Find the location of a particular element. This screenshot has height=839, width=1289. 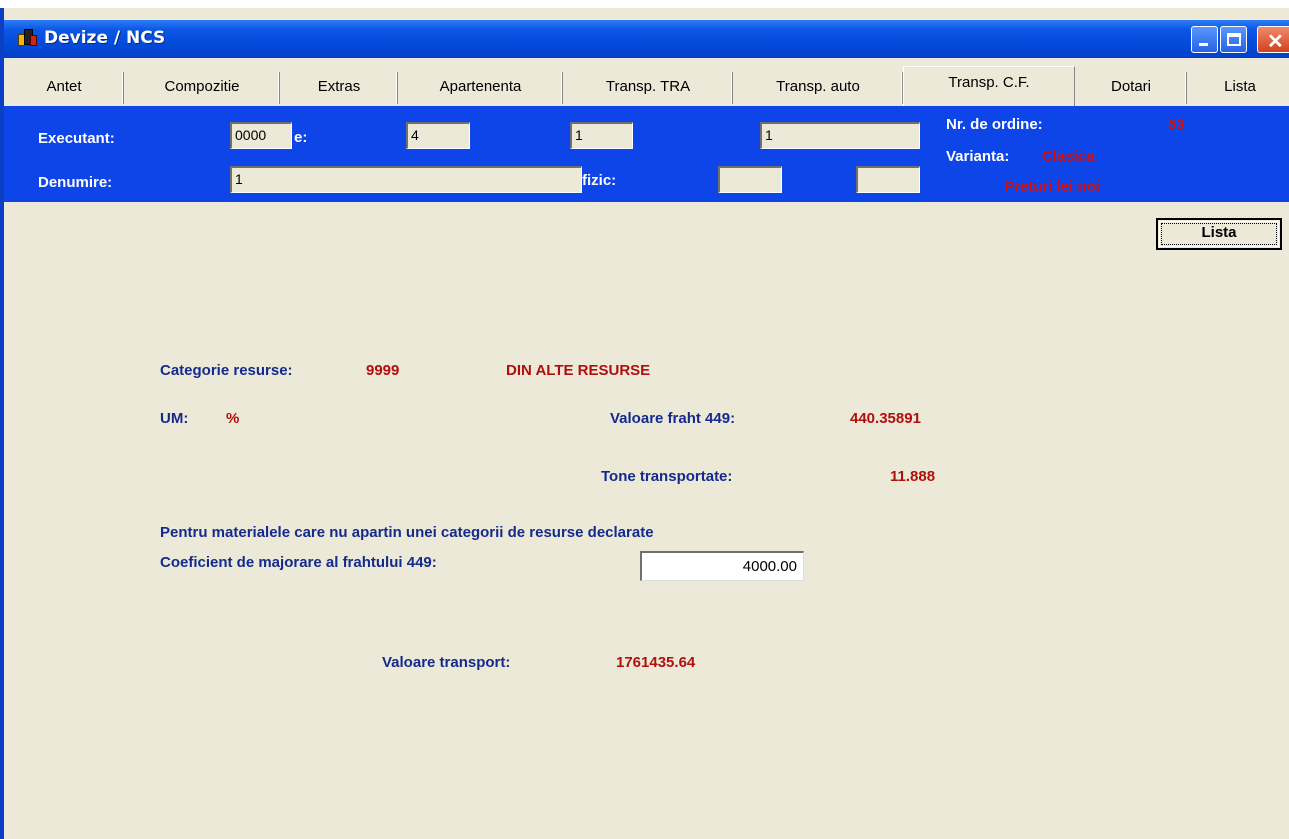

tab-lista: Lista is located at coordinates (1238, 88).